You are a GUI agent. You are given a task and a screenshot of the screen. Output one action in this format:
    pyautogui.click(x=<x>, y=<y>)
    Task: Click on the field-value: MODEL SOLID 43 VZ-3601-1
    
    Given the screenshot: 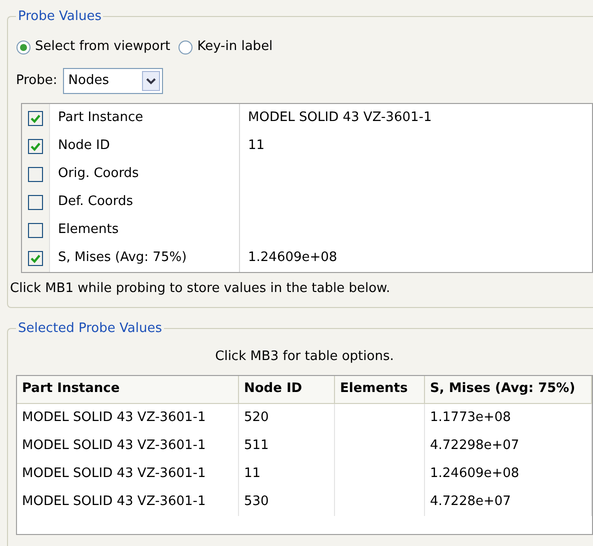 What is the action you would take?
    pyautogui.click(x=340, y=118)
    